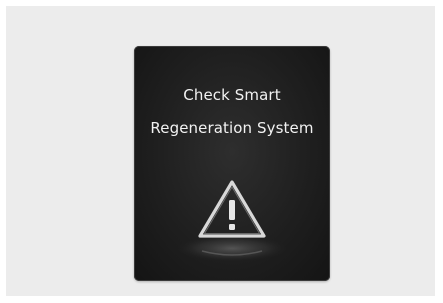 The height and width of the screenshot is (303, 443). I want to click on warning-triangle-icon, so click(232, 209).